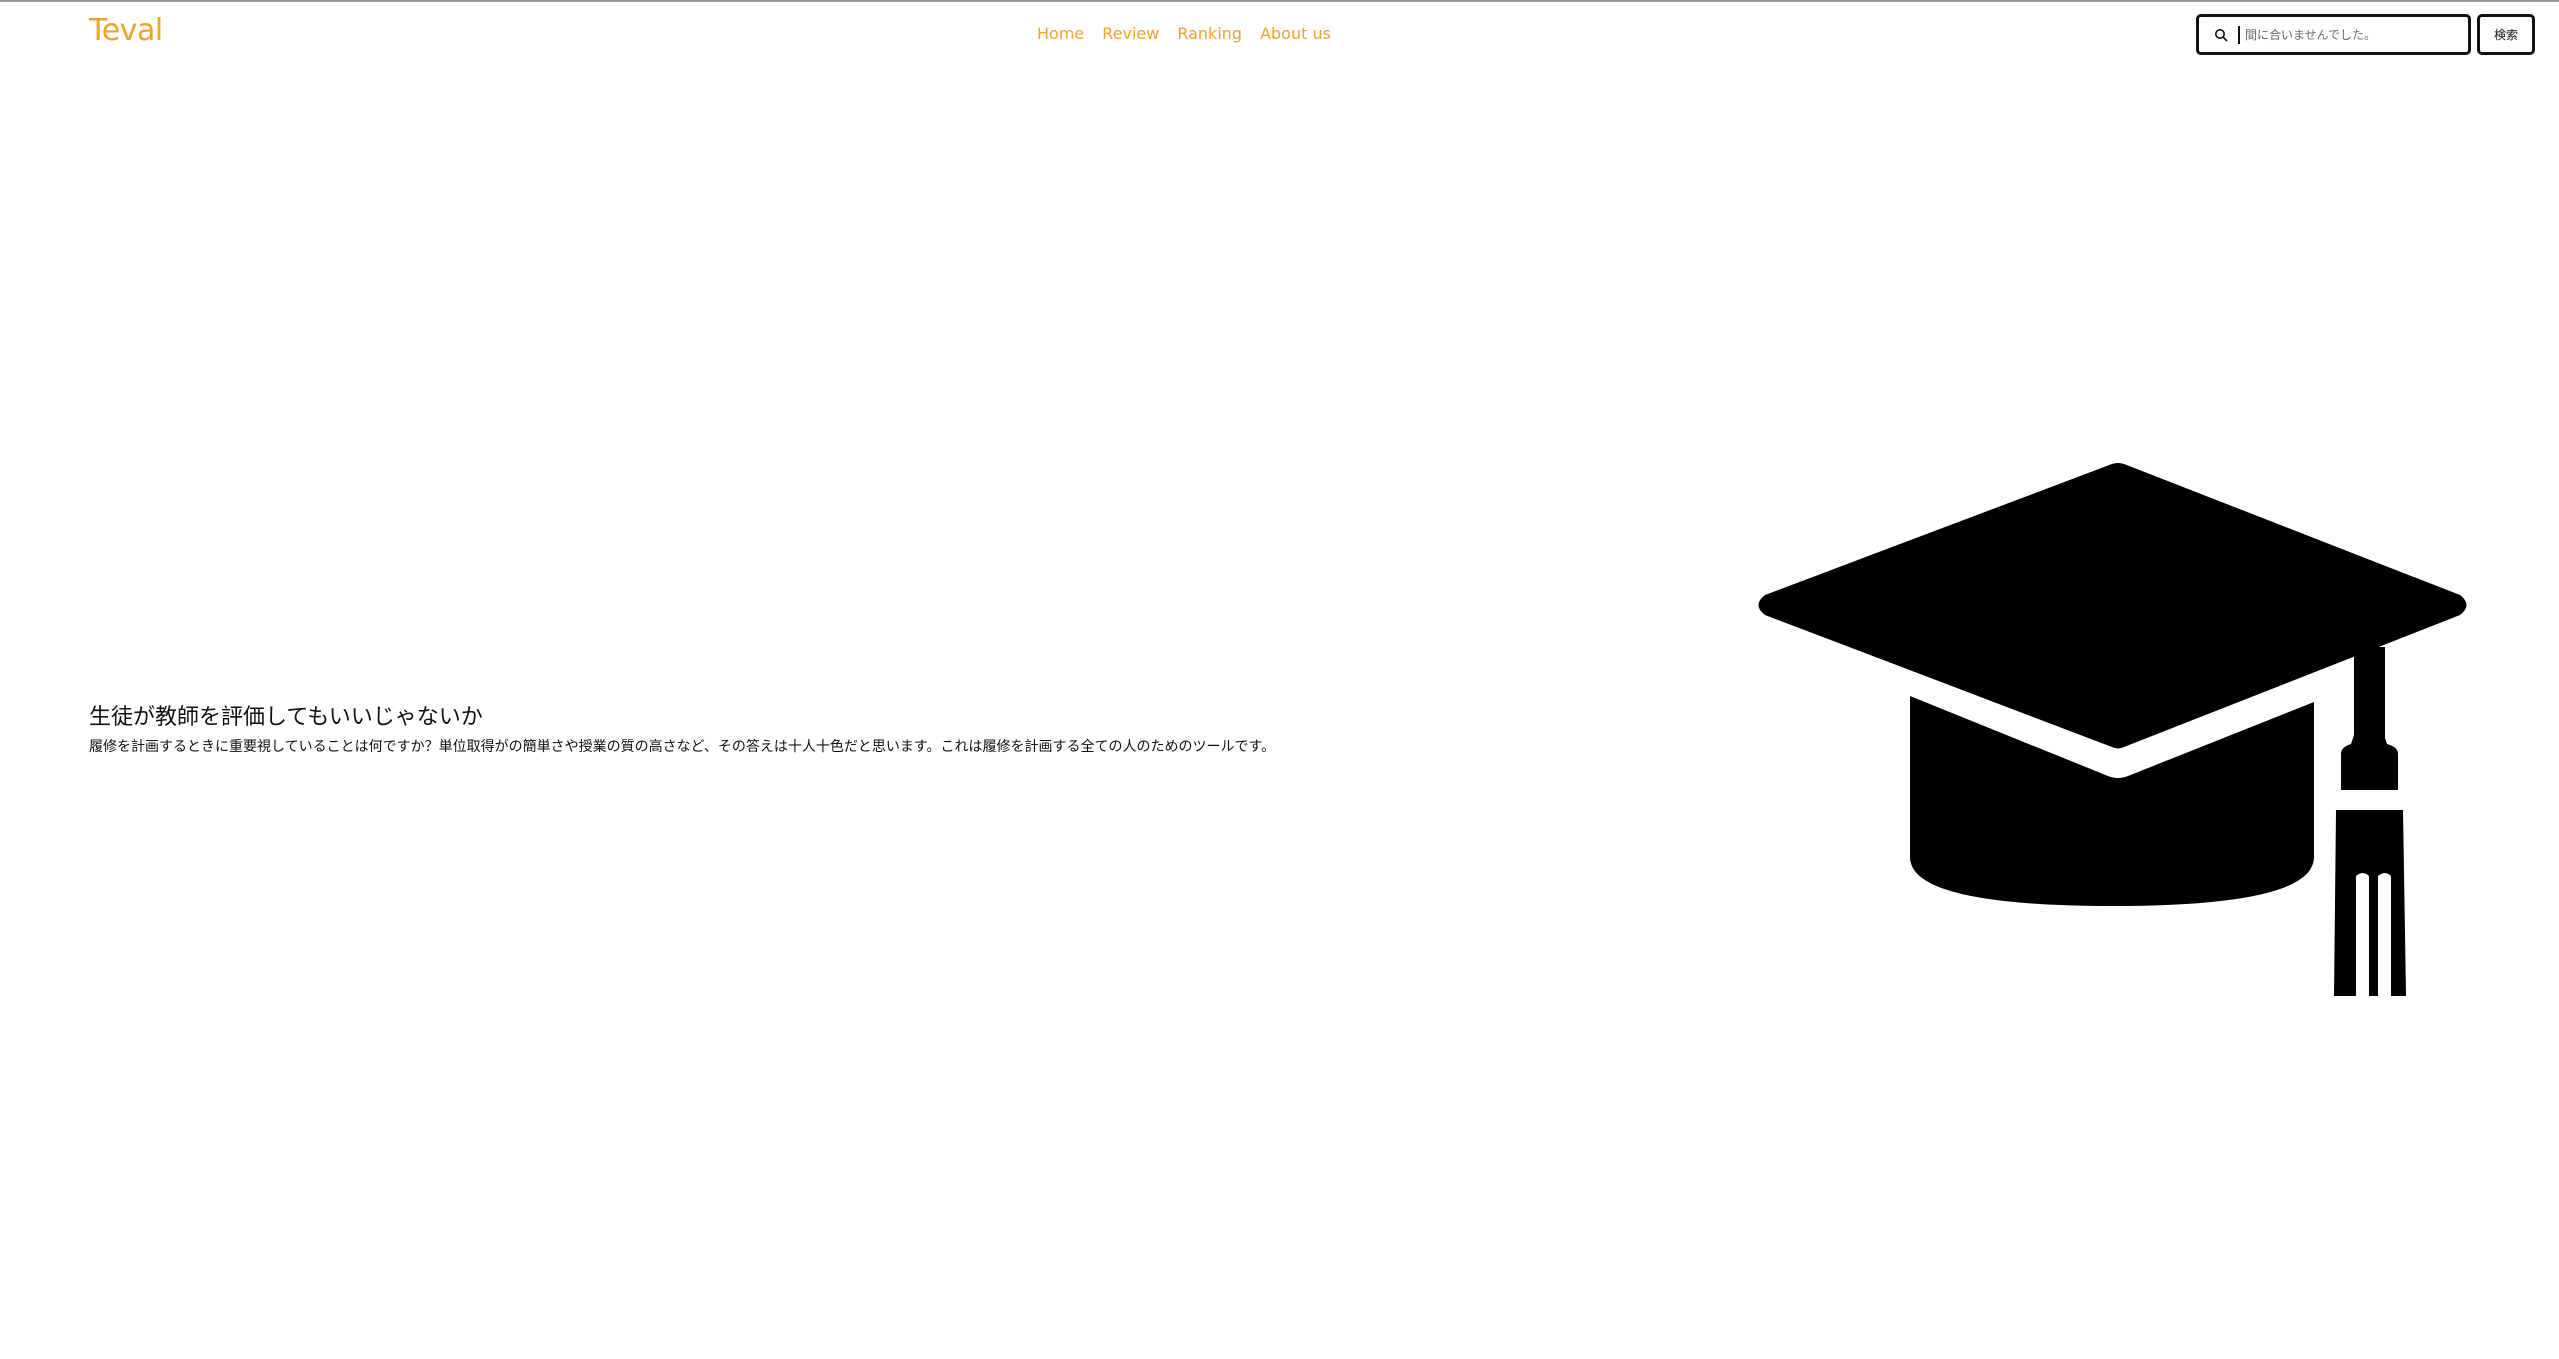 The width and height of the screenshot is (2559, 1359). Describe the element at coordinates (126, 31) in the screenshot. I see `brand-logo: Teval` at that location.